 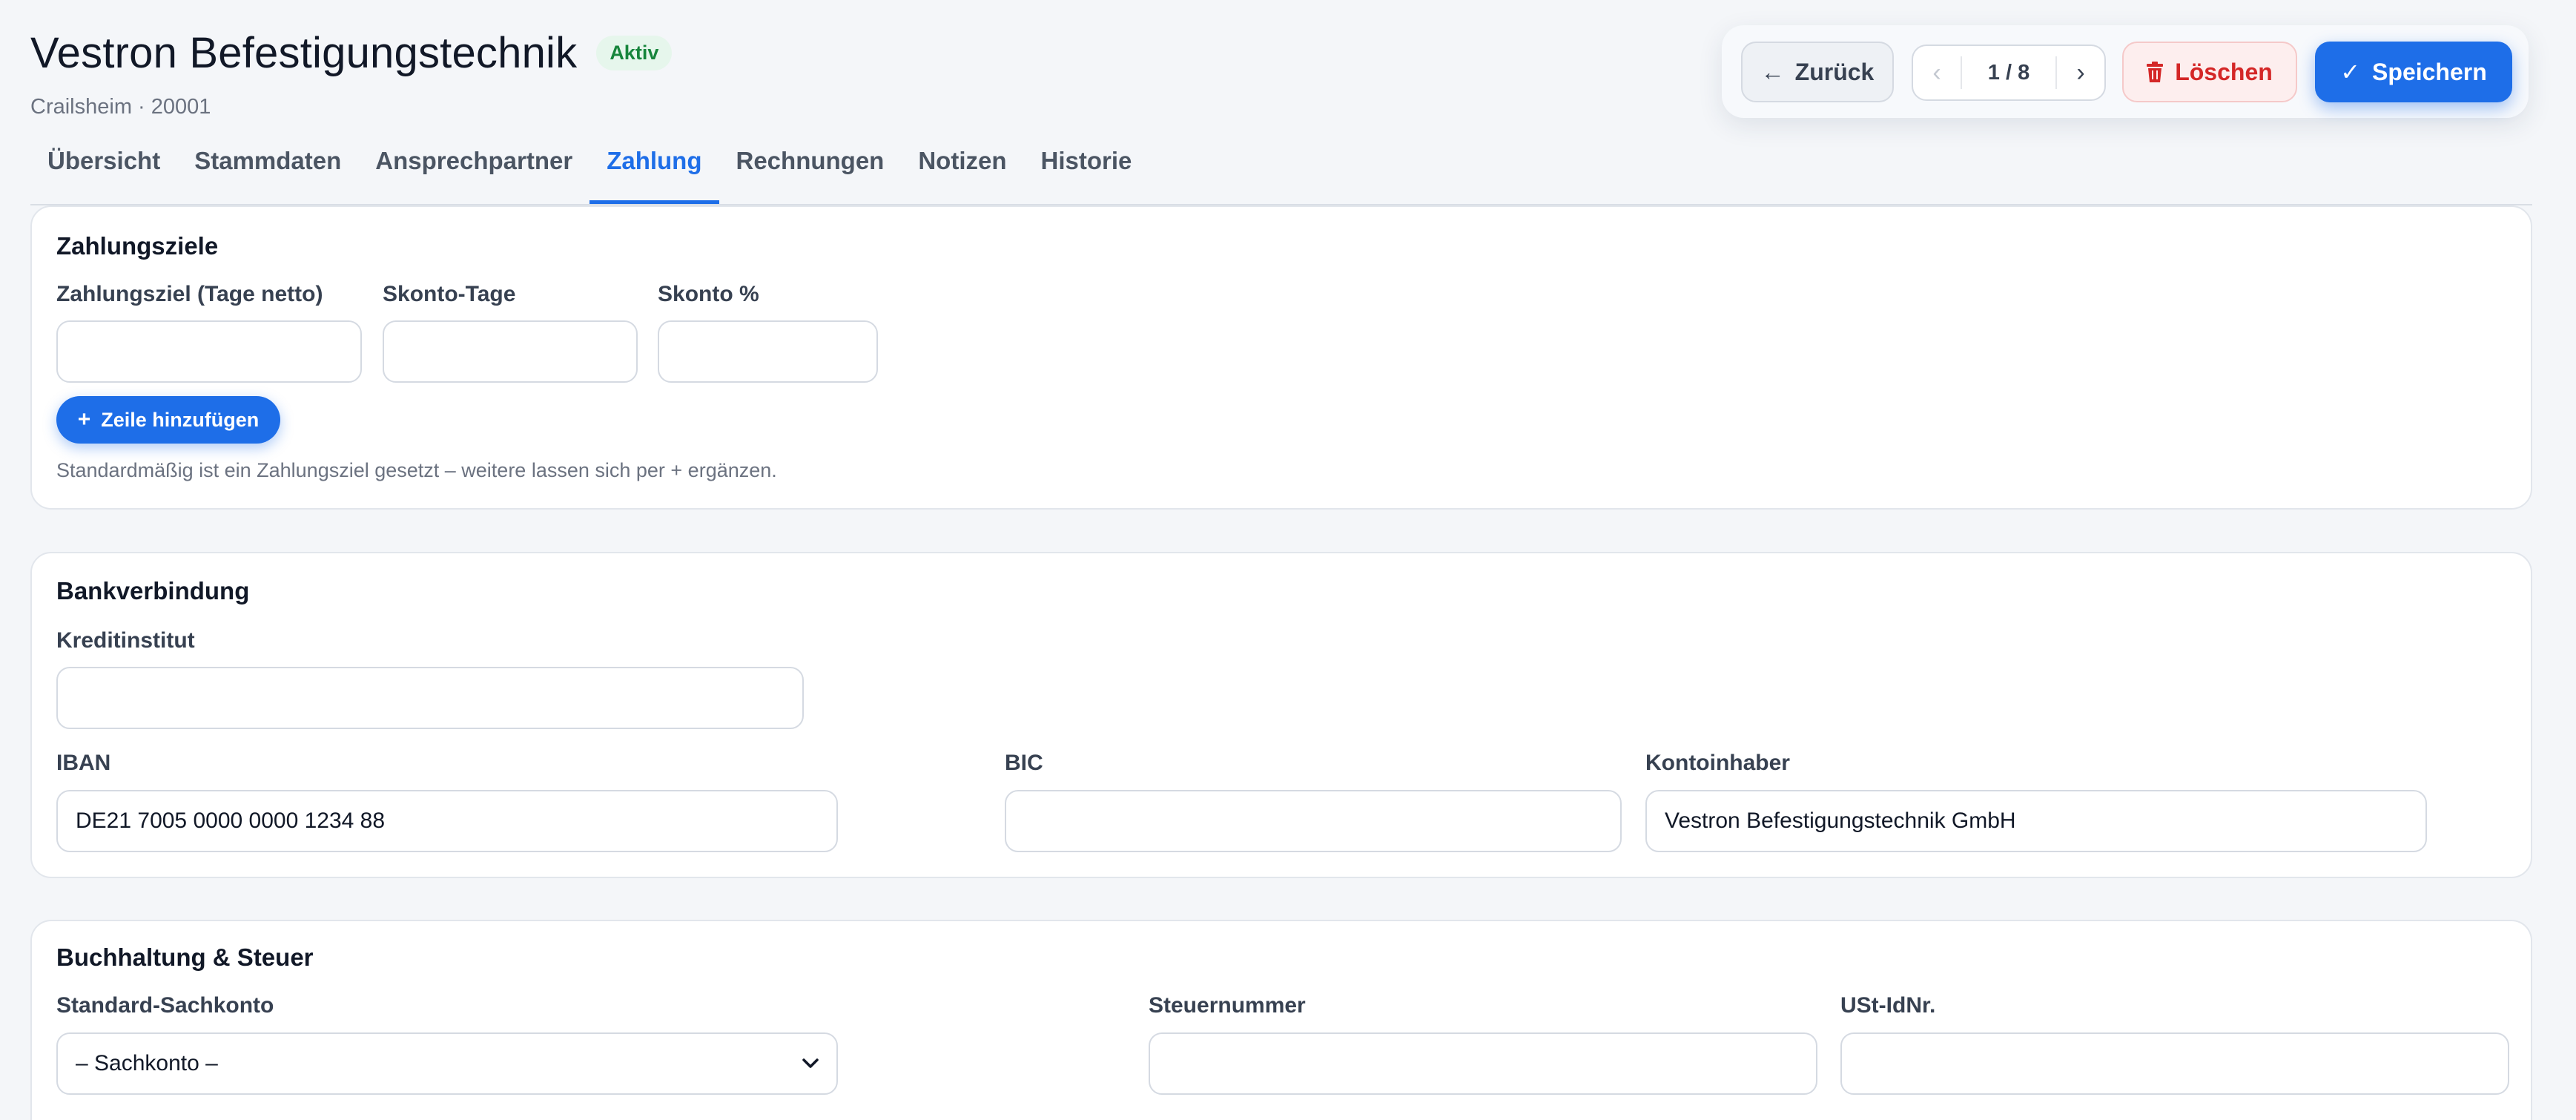 What do you see at coordinates (125, 641) in the screenshot?
I see `bank-name-label: Kreditinstitut` at bounding box center [125, 641].